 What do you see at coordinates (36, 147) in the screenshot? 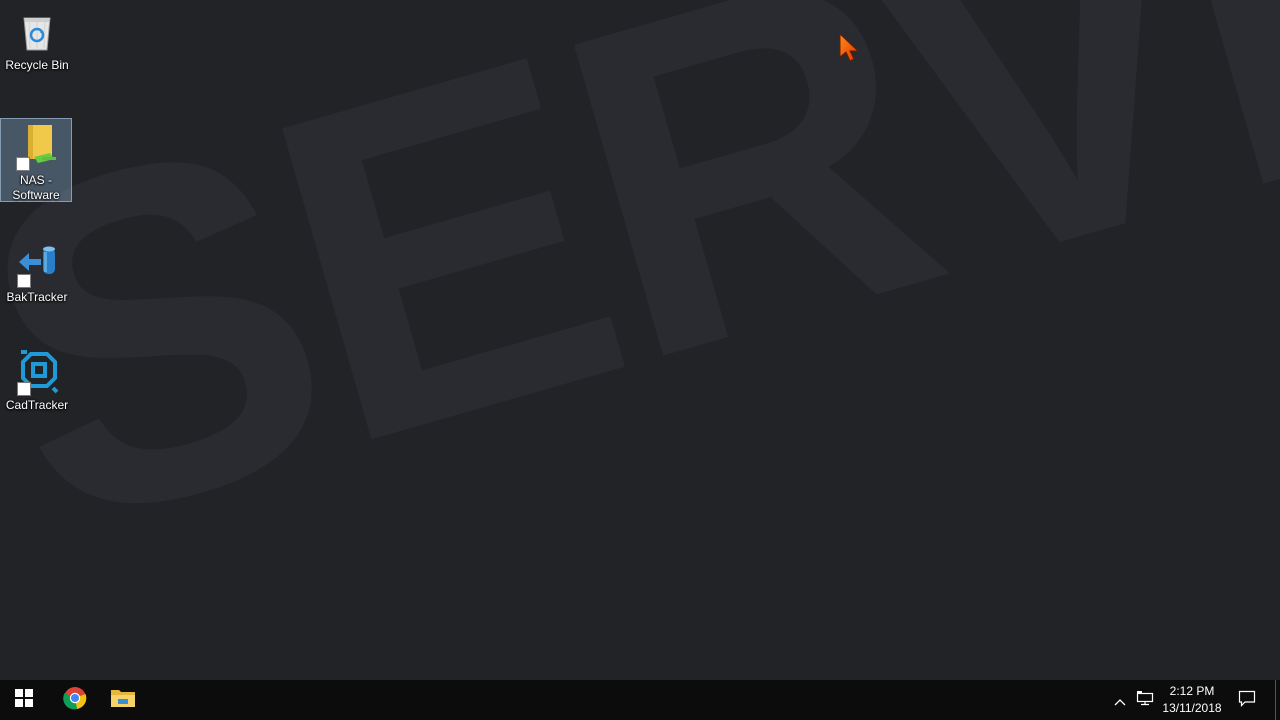
I see `folder-network-shortcut-icon` at bounding box center [36, 147].